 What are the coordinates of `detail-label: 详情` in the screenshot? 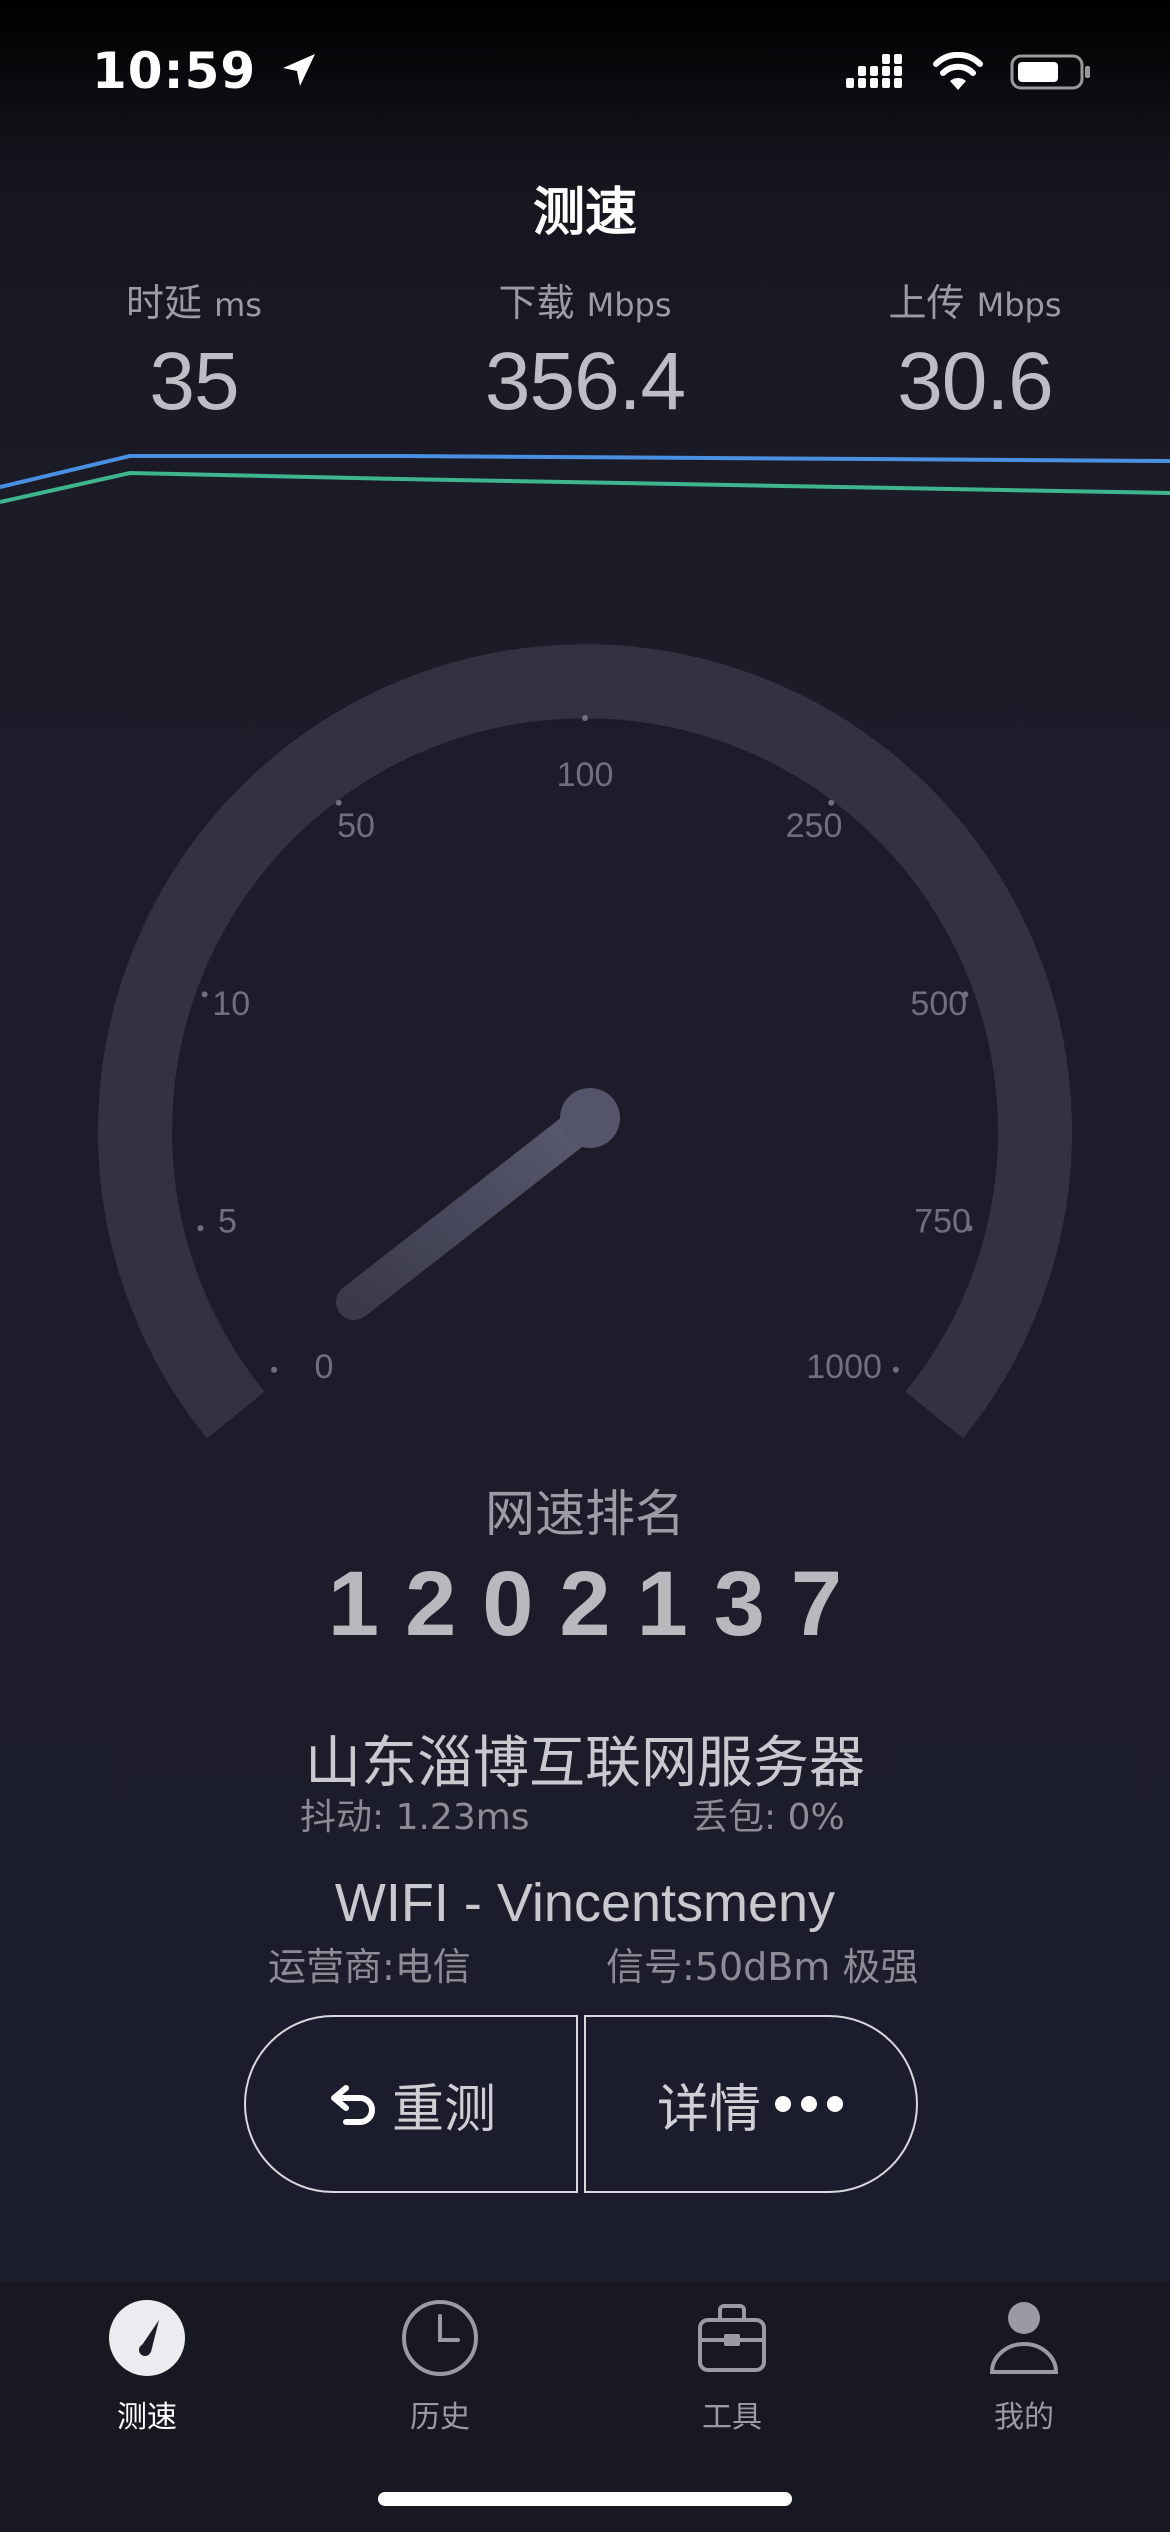 It's located at (708, 2109).